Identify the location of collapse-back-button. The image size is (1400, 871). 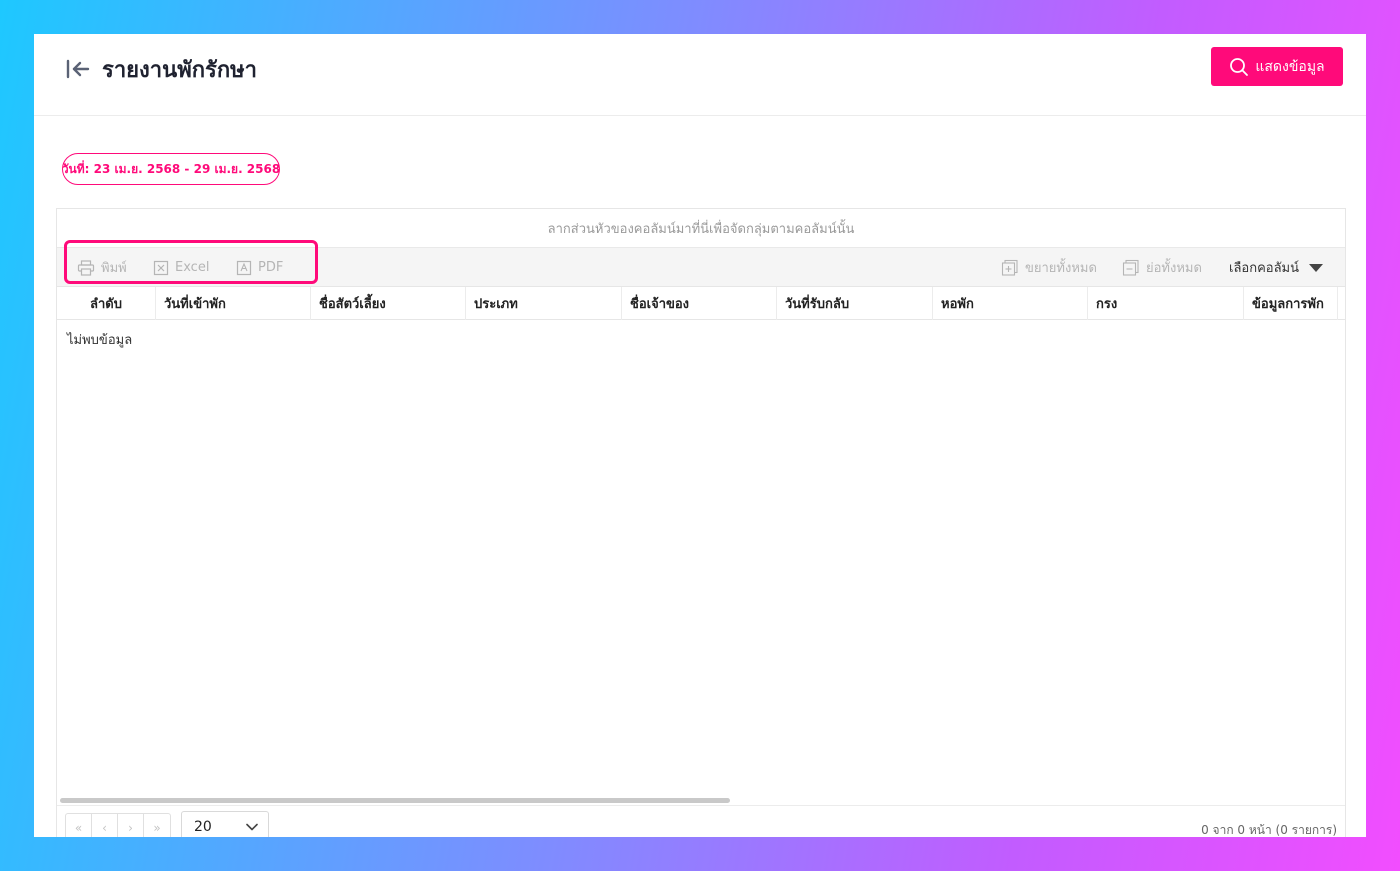
(78, 69).